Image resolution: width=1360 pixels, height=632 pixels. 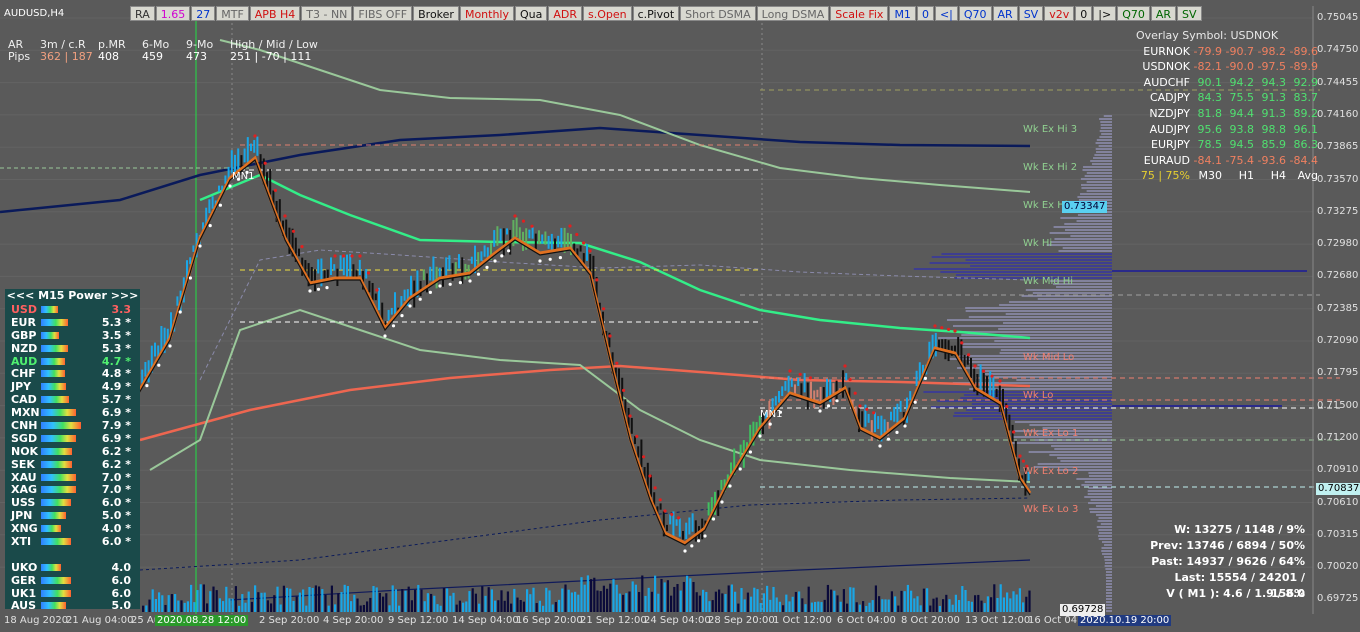 What do you see at coordinates (1050, 167) in the screenshot?
I see `level-label: Wk Ex Hi 2` at bounding box center [1050, 167].